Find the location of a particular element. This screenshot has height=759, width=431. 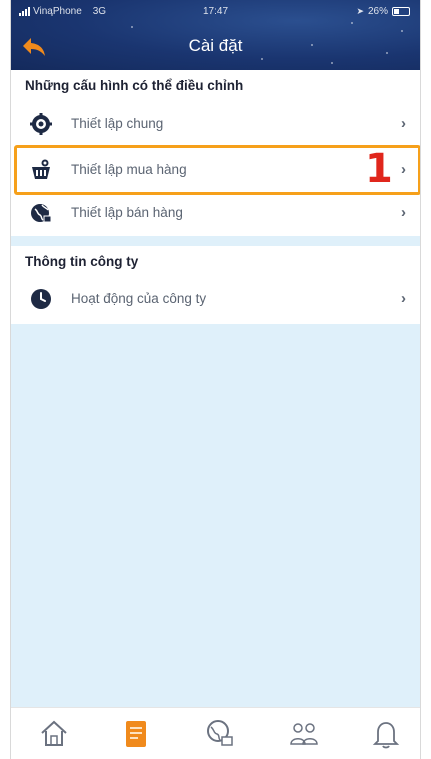

settings-item-label: Thiết lập chung is located at coordinates (117, 123).